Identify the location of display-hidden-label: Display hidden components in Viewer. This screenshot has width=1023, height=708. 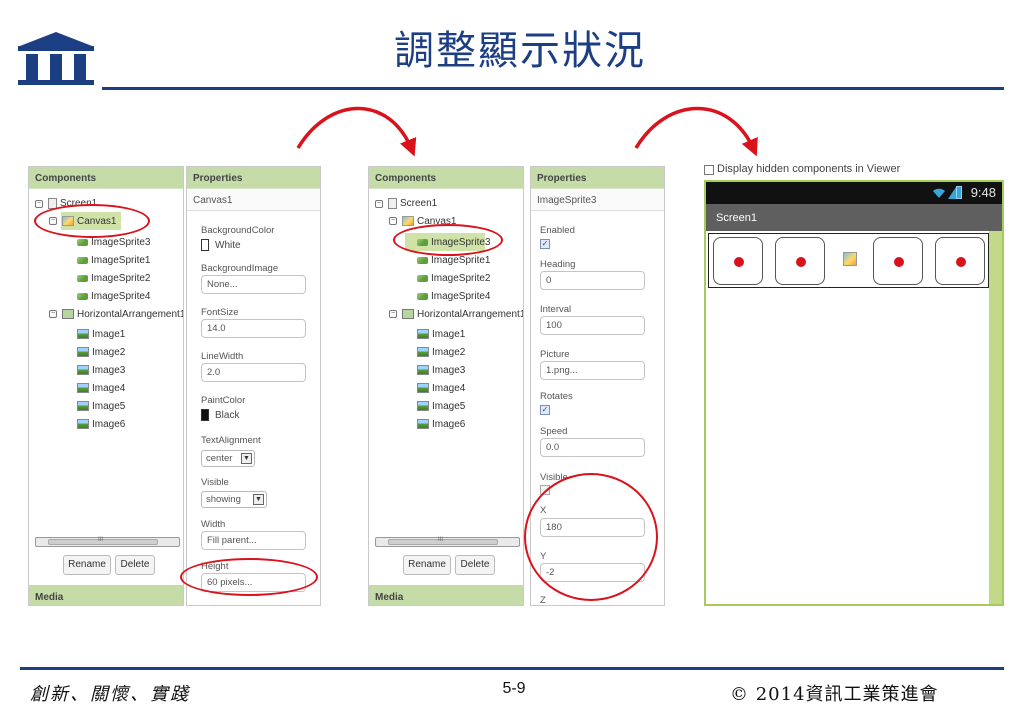
(808, 169).